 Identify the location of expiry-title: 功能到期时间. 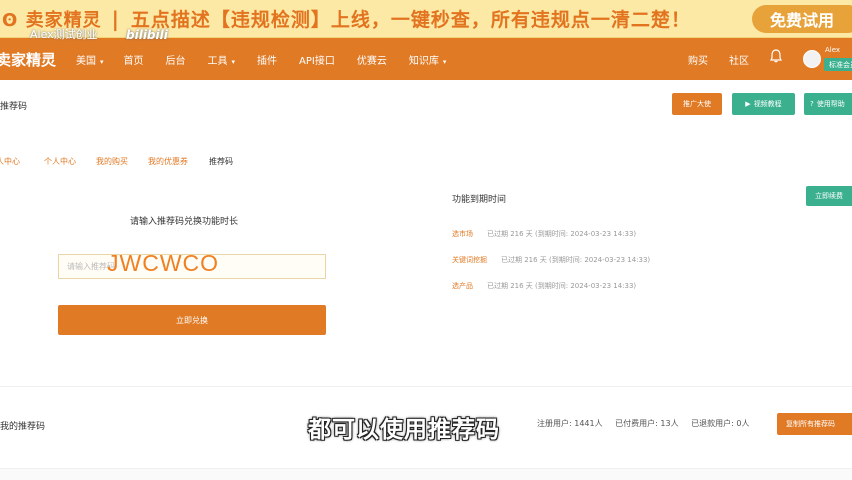
(479, 200).